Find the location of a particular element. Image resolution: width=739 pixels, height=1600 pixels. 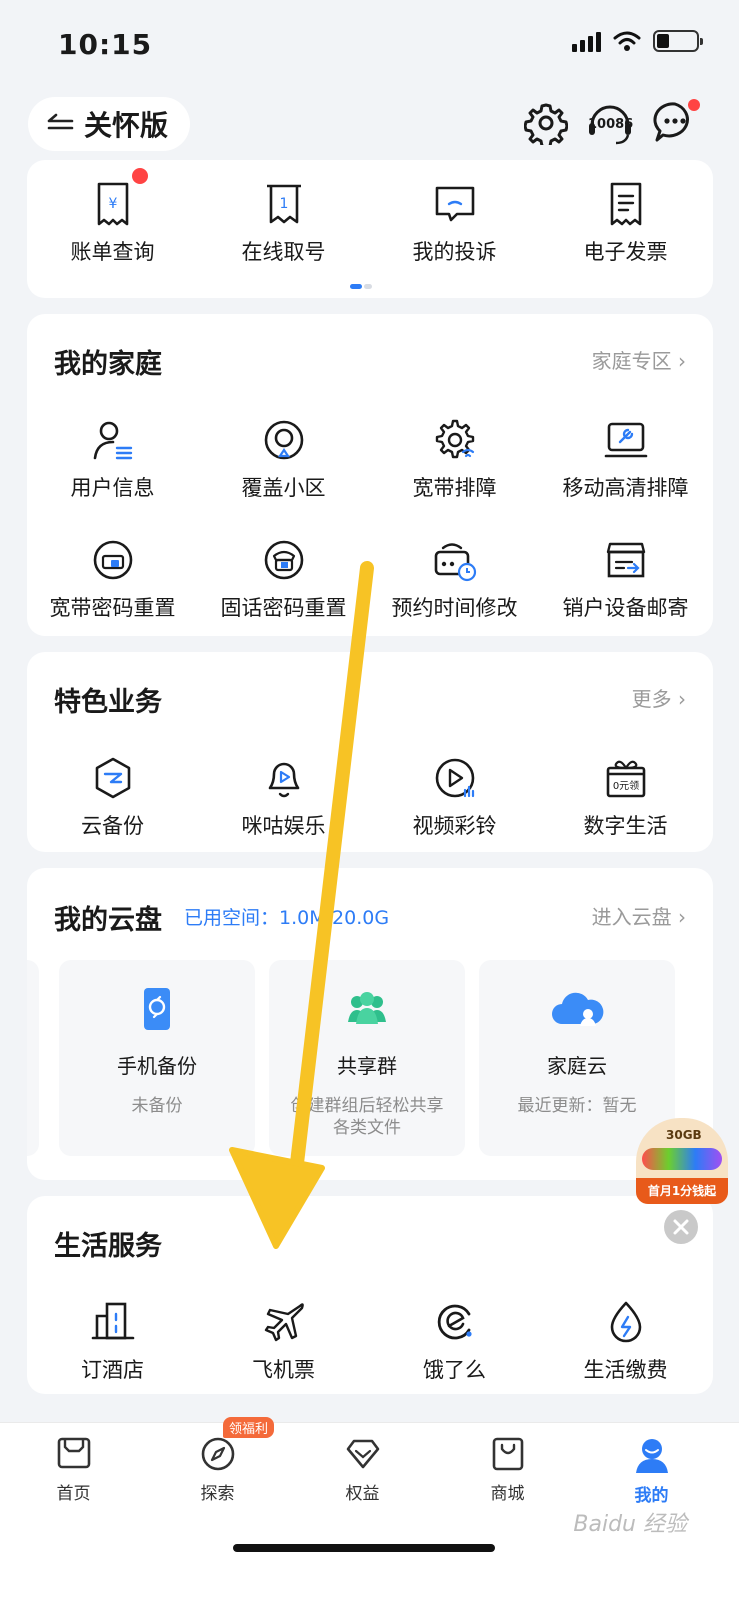

home-icon is located at coordinates (73, 1453).